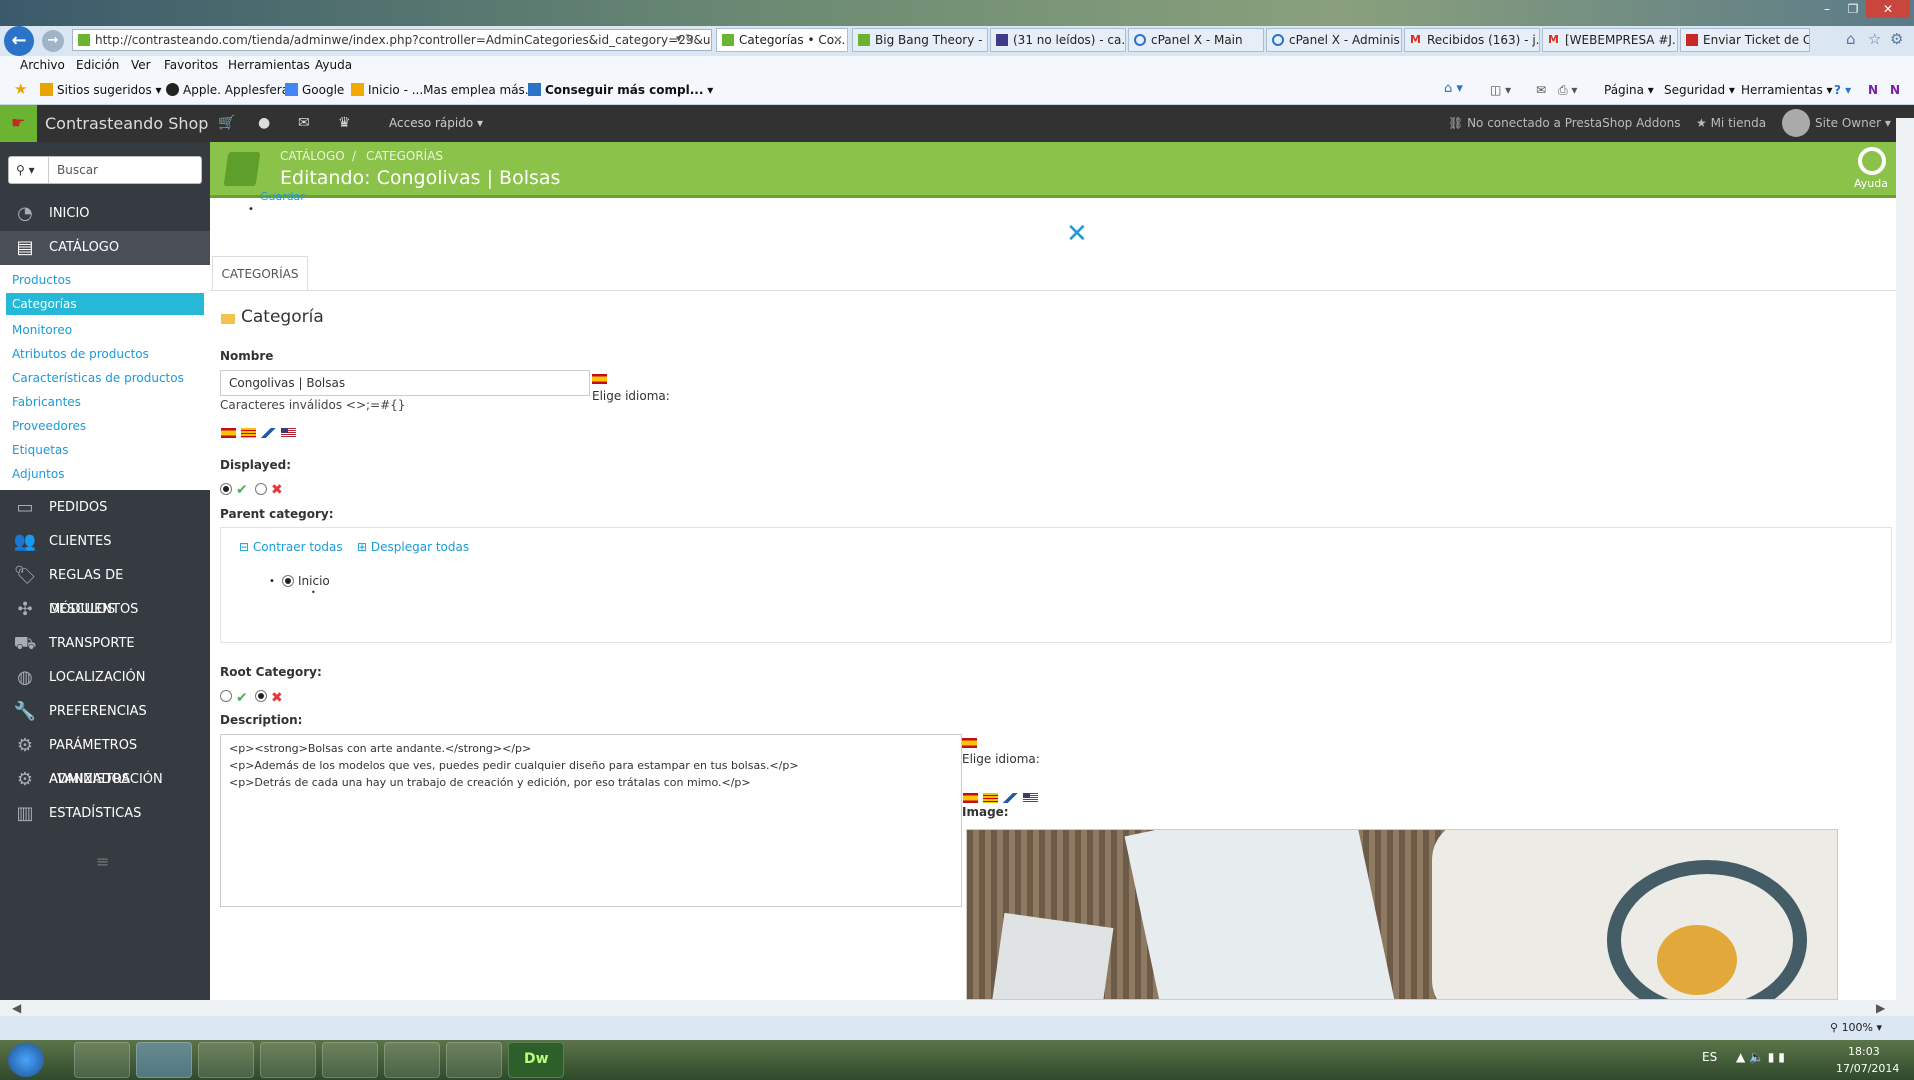 Image resolution: width=1914 pixels, height=1080 pixels. What do you see at coordinates (413, 547) in the screenshot?
I see `expand-all-button: ⊞ Desplegar todas` at bounding box center [413, 547].